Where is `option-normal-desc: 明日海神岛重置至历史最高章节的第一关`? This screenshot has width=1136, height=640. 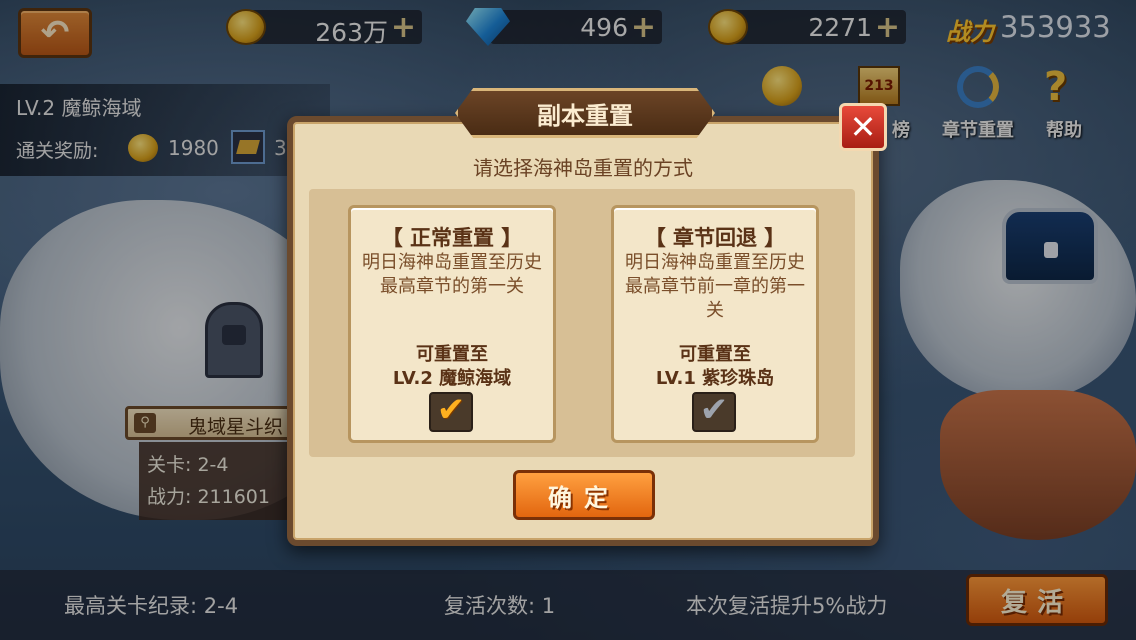 option-normal-desc: 明日海神岛重置至历史最高章节的第一关 is located at coordinates (452, 274).